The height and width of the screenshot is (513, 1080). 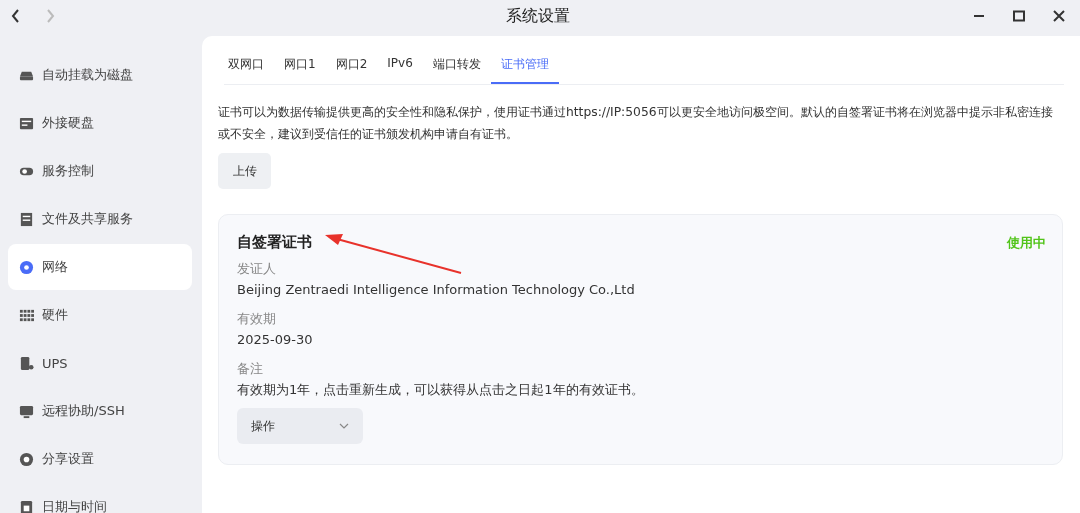 What do you see at coordinates (441, 390) in the screenshot?
I see `field-value: 有效期为1年，点击重新生成，可以获得从点击之日起1年的有效证书。` at bounding box center [441, 390].